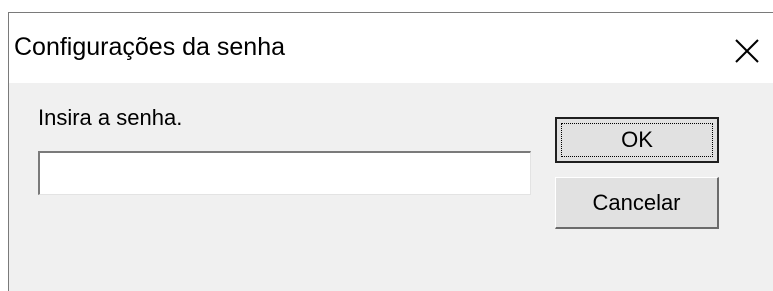  Describe the element at coordinates (637, 203) in the screenshot. I see `cancel-button: Cancelar` at that location.